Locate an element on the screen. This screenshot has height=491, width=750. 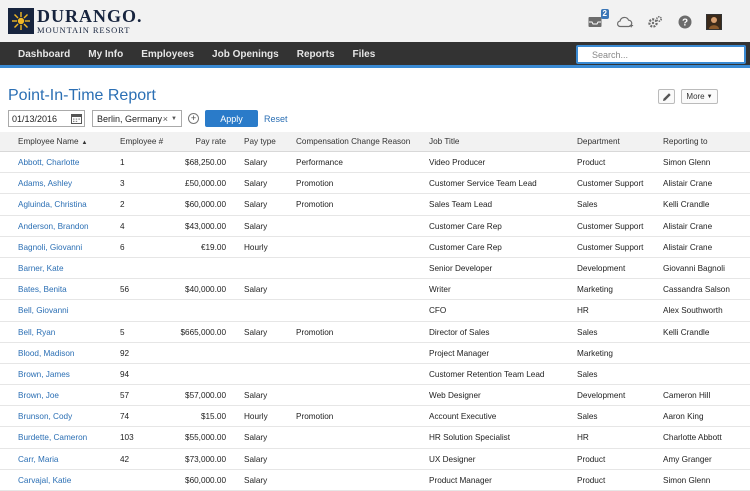
nav-dashboard: Dashboard is located at coordinates (44, 53).